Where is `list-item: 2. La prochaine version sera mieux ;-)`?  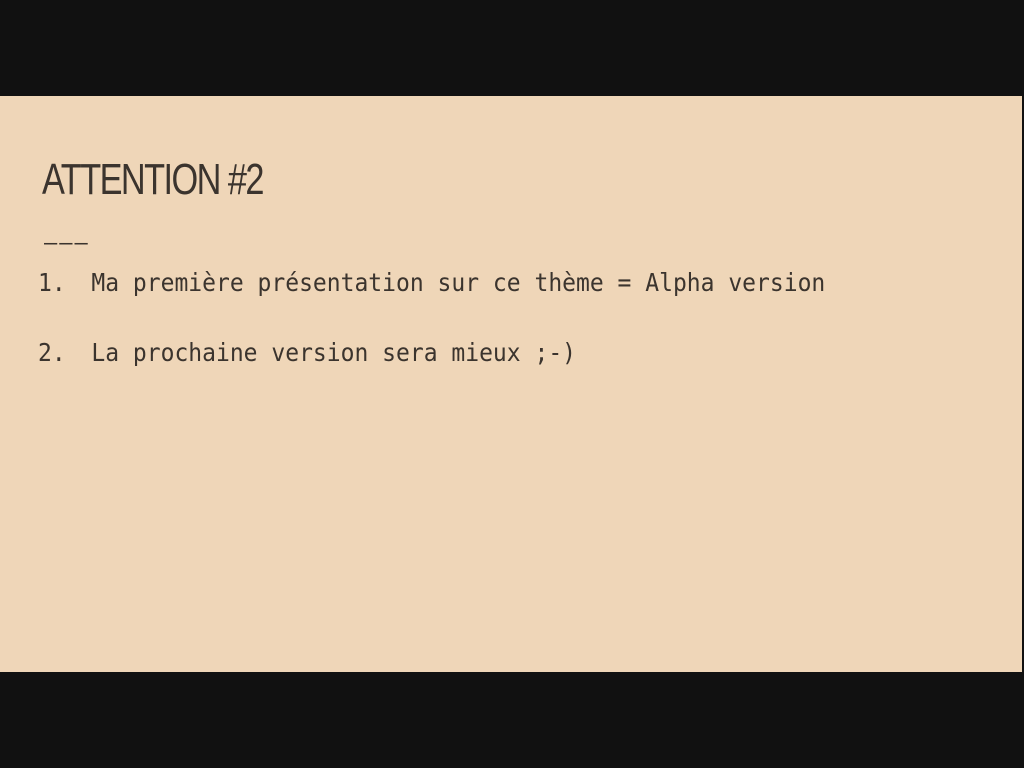
list-item: 2. La prochaine version sera mieux ;-) is located at coordinates (307, 352).